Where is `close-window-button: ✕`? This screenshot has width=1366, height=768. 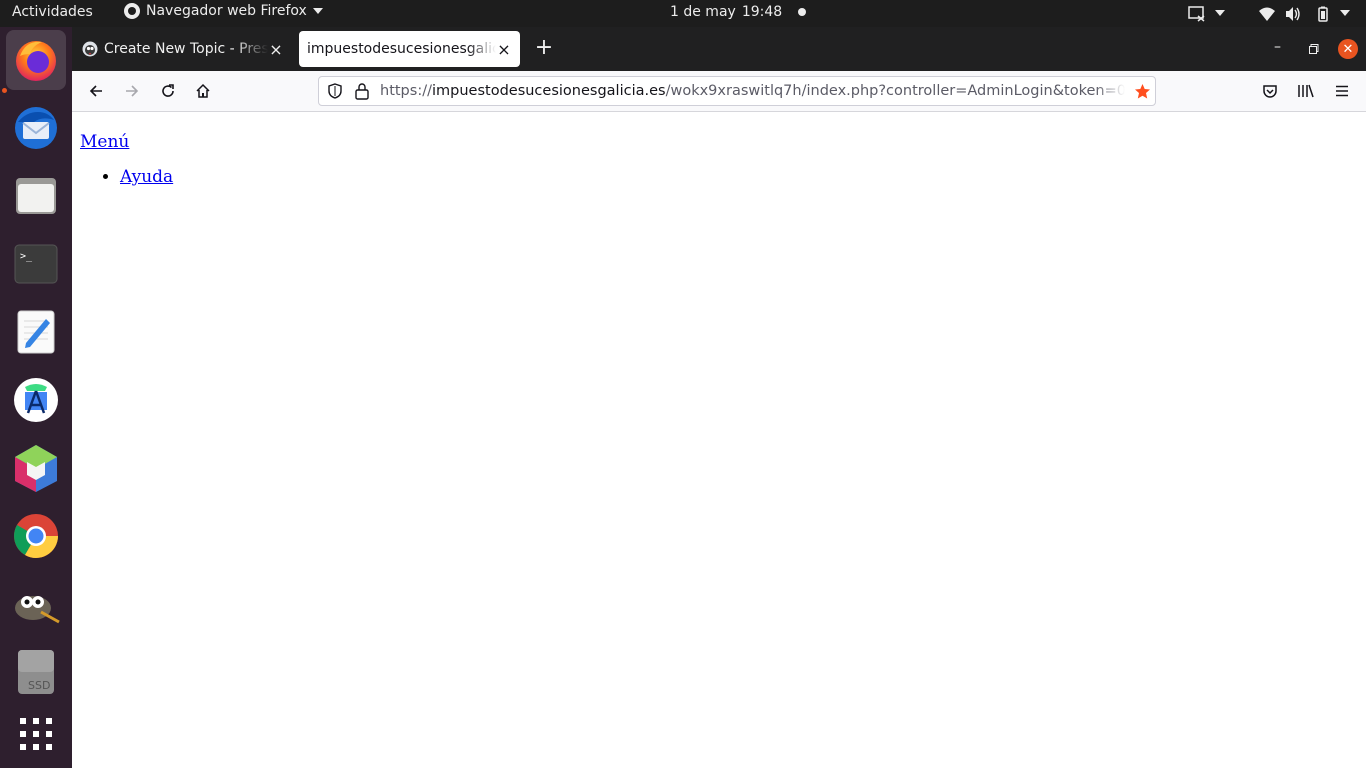
close-window-button: ✕ is located at coordinates (1348, 49).